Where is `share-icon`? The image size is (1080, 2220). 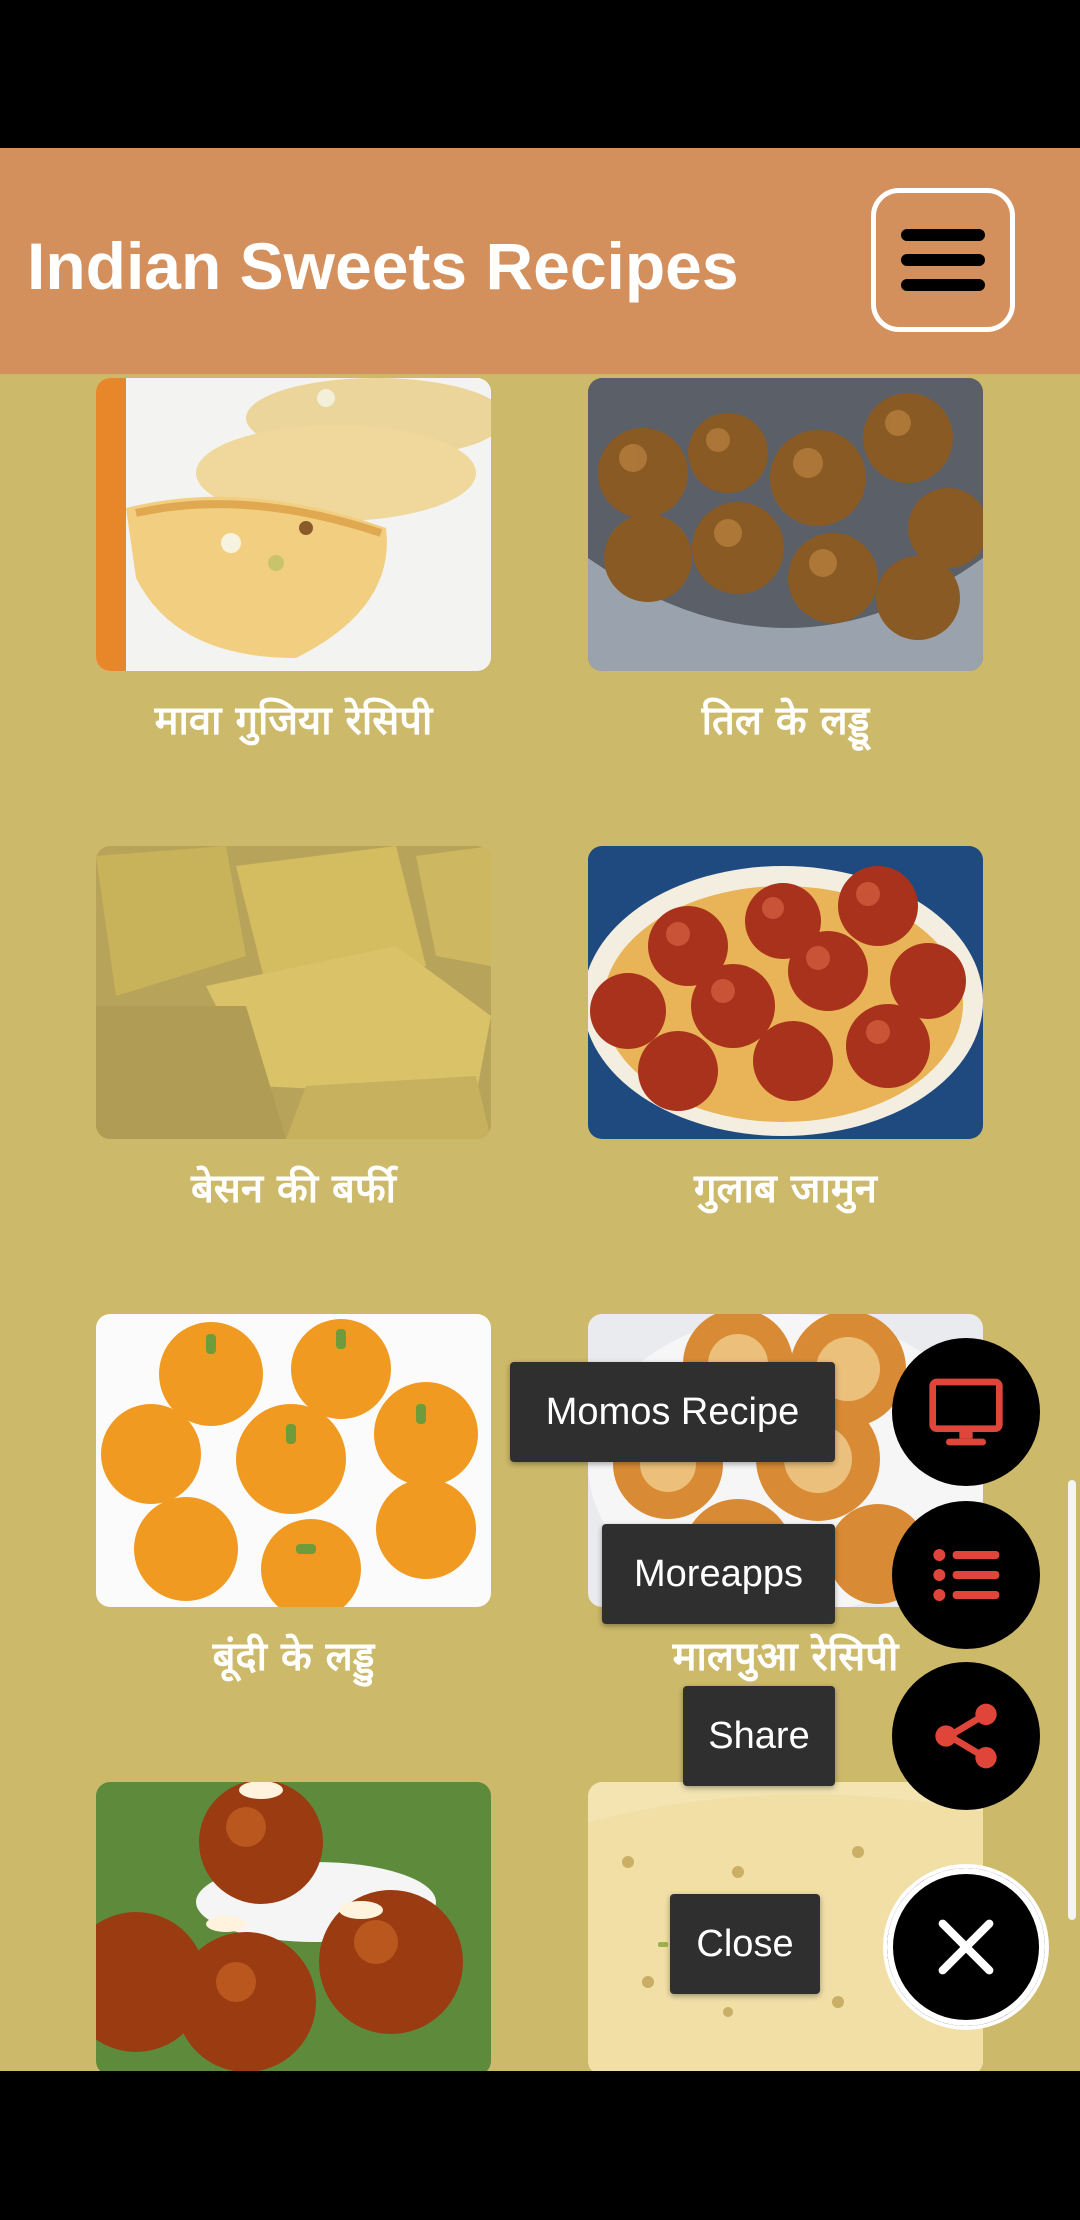 share-icon is located at coordinates (966, 1736).